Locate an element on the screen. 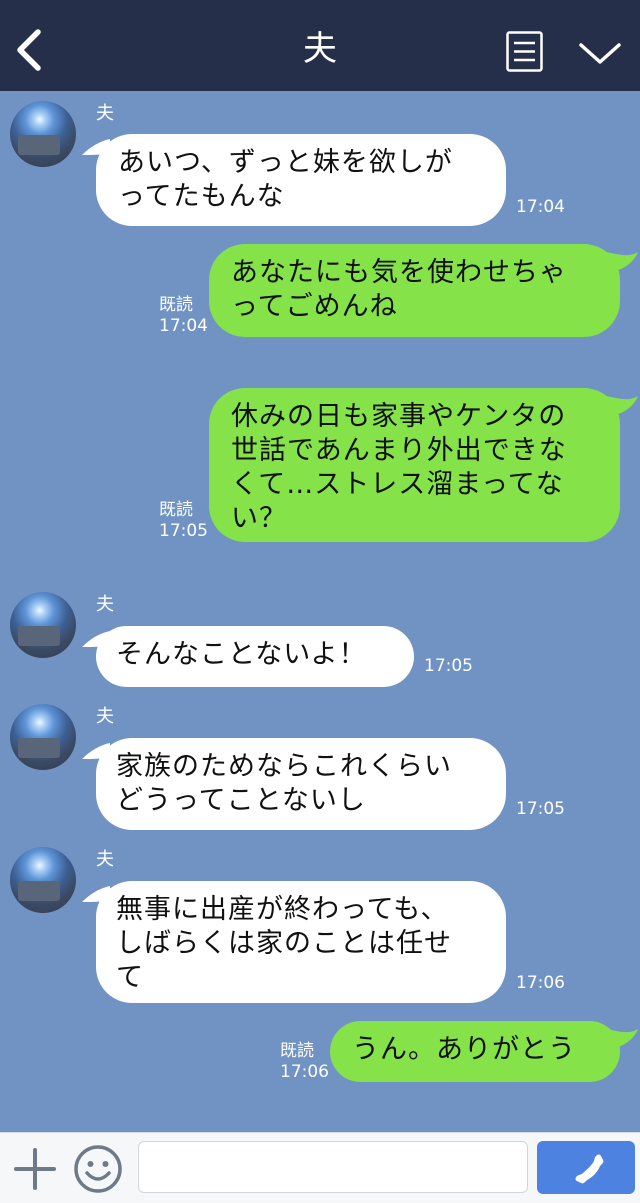  message-bubble-outgoing: あなたにも気を使わせちゃ ってごめんね is located at coordinates (414, 290).